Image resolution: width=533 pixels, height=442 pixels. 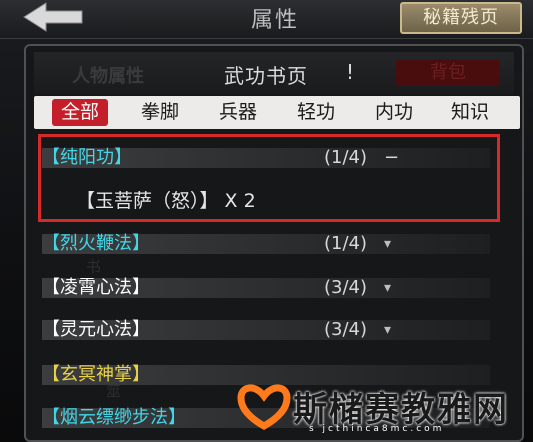 I want to click on dialog-header: 人物属性 武功书页 ! 背包, so click(x=274, y=73).